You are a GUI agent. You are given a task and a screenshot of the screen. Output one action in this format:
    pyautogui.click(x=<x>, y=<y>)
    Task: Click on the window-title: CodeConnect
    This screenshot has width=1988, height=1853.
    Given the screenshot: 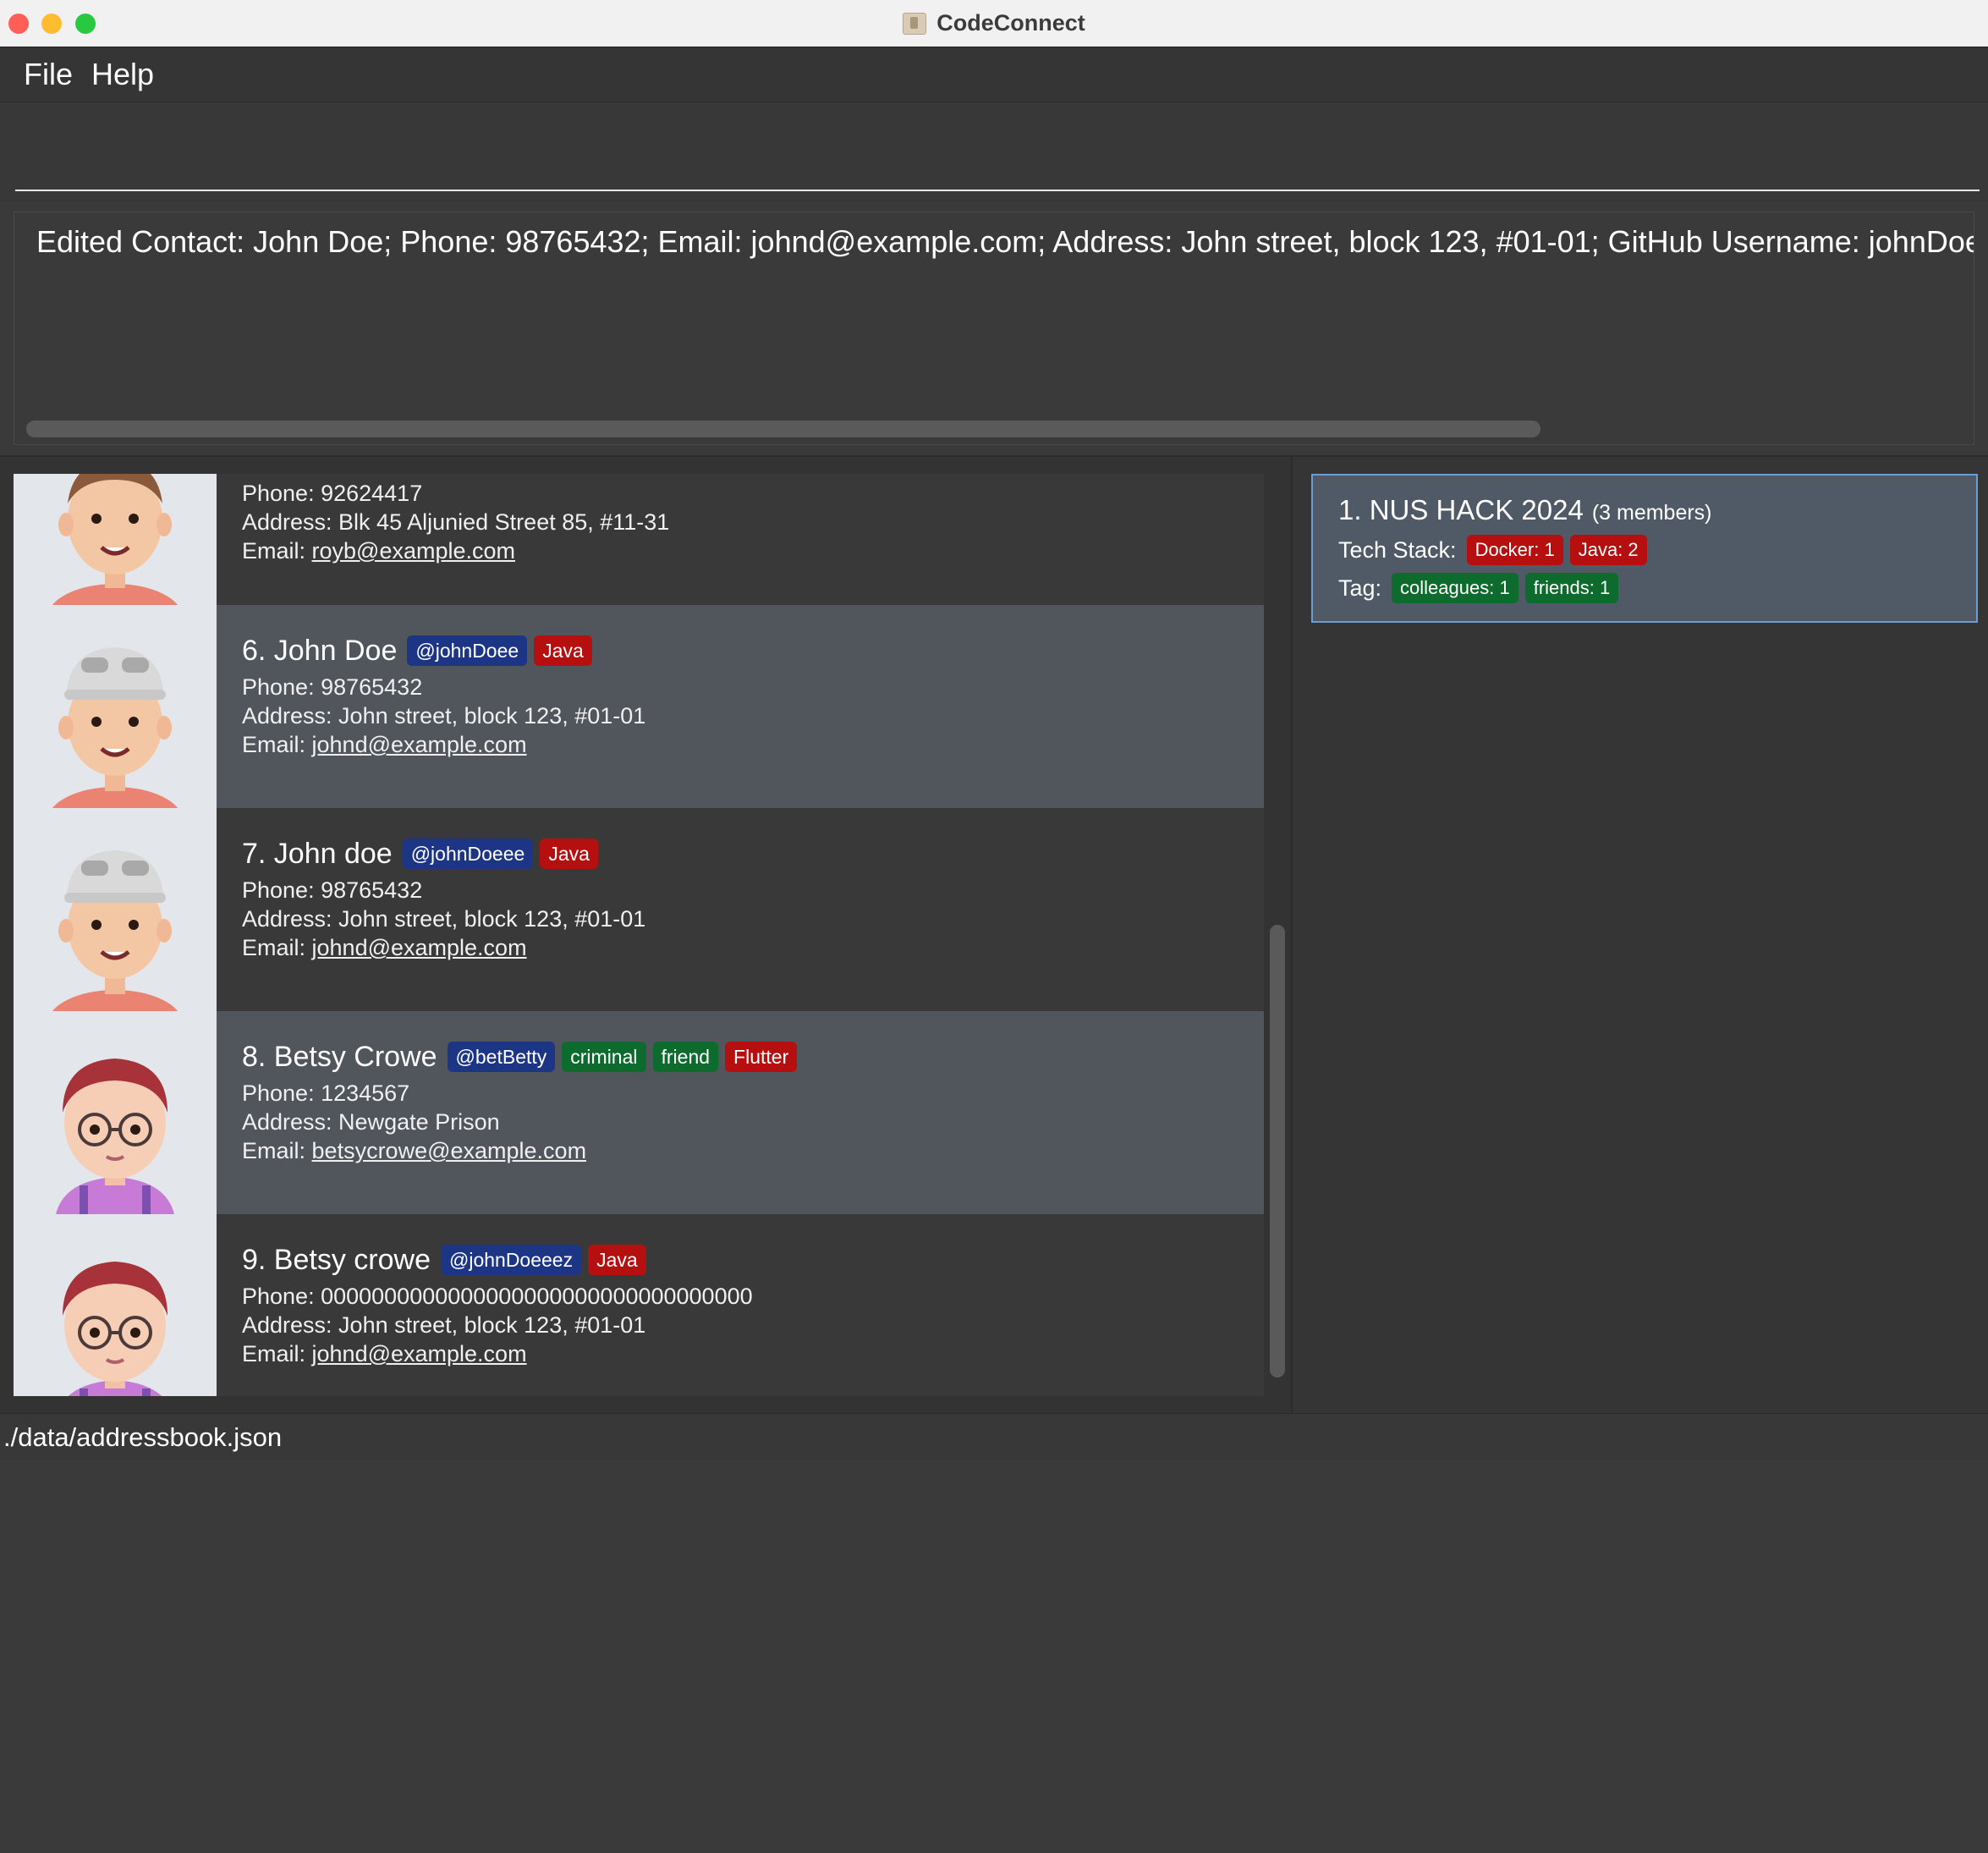 What is the action you would take?
    pyautogui.click(x=1010, y=23)
    